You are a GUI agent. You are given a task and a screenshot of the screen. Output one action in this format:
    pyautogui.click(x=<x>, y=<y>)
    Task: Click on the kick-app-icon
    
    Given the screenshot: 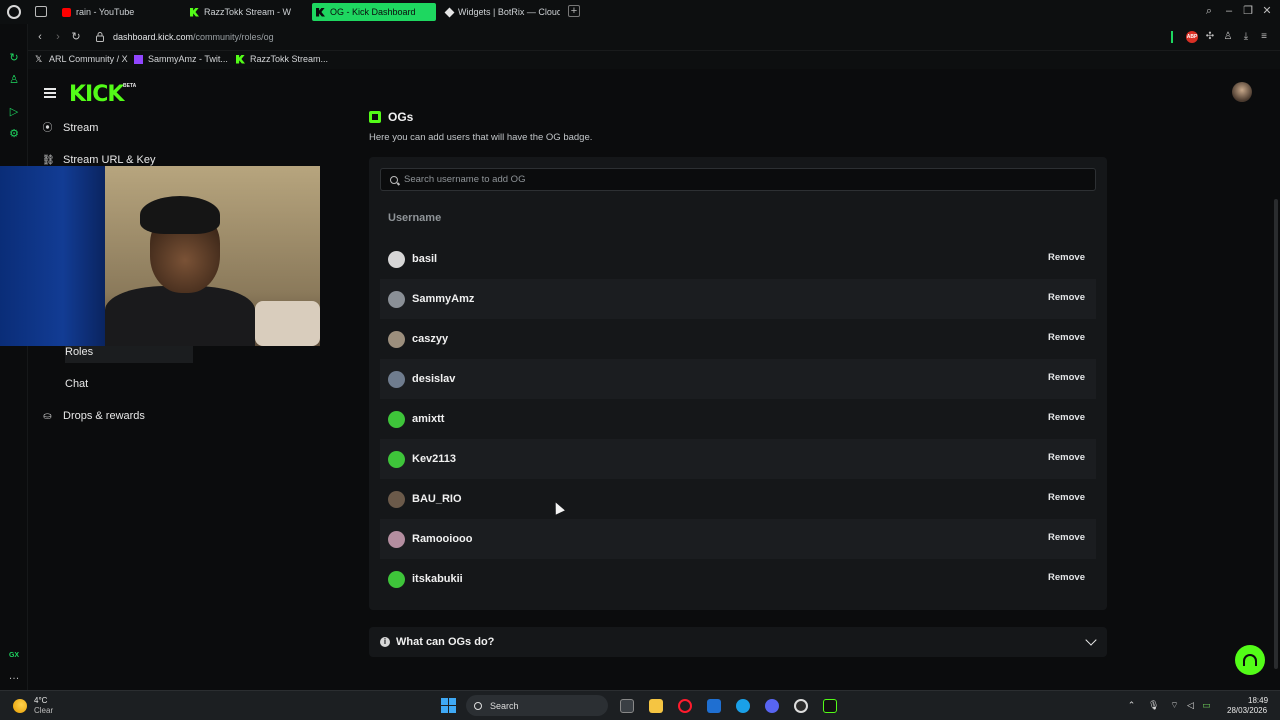 What is the action you would take?
    pyautogui.click(x=830, y=706)
    